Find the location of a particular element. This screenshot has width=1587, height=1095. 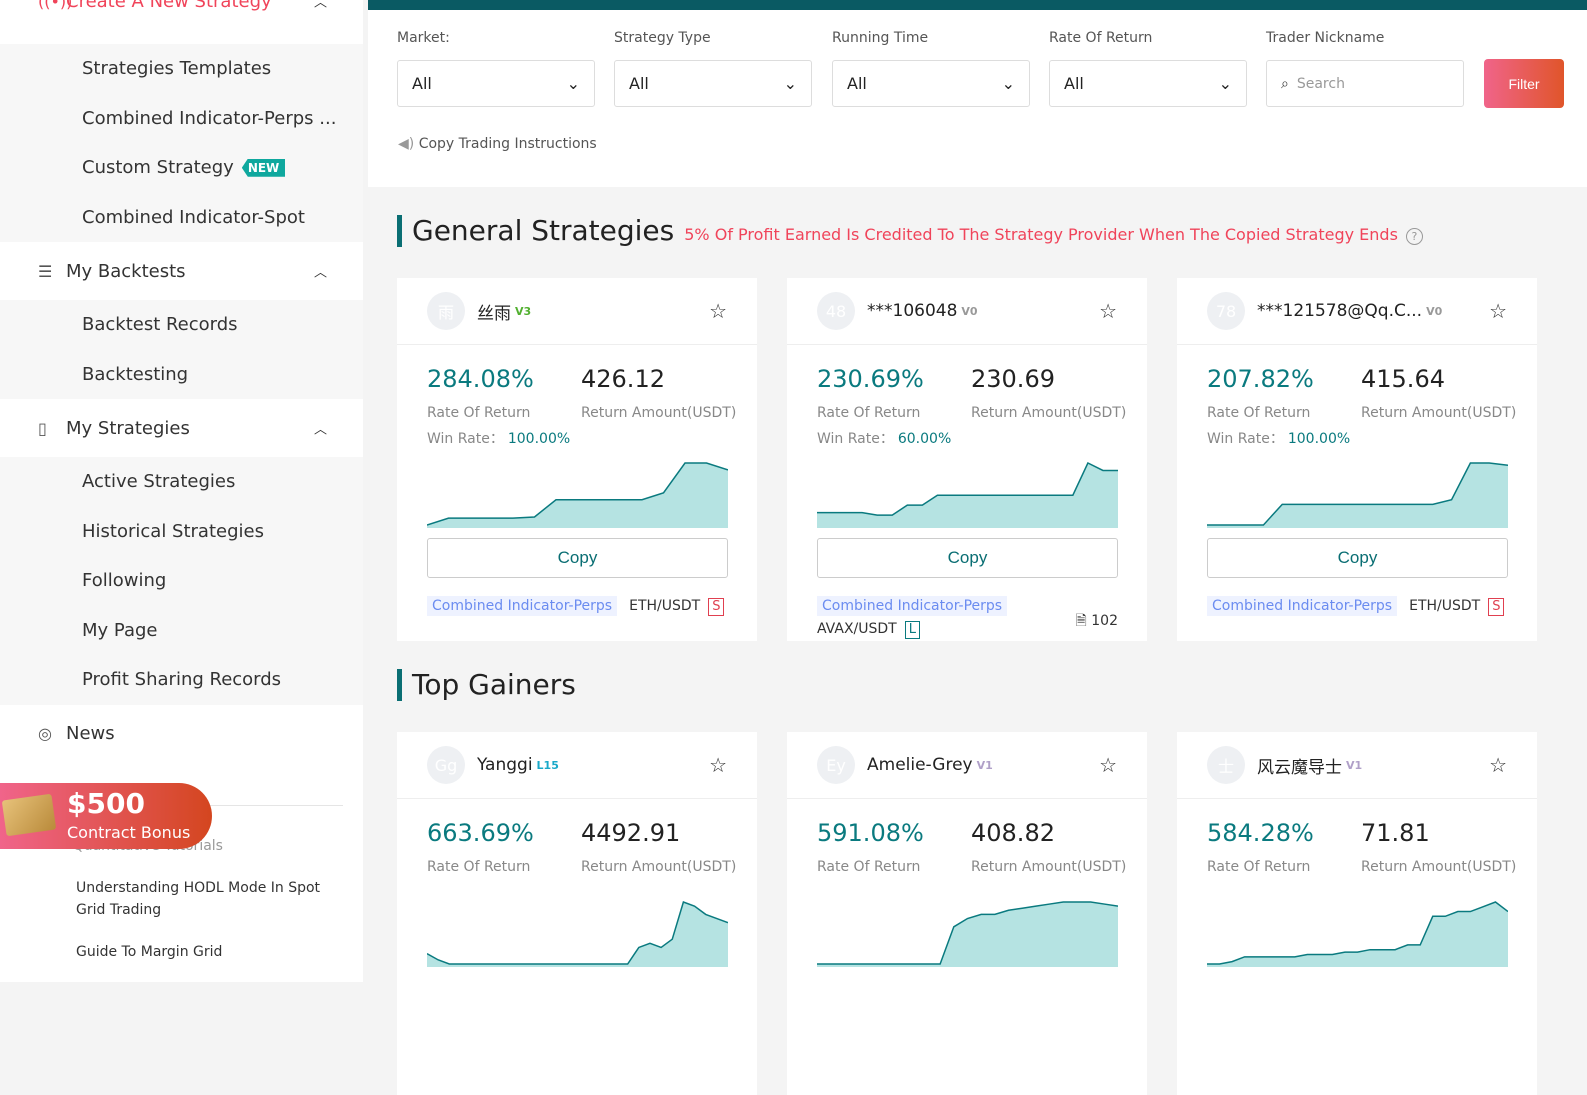

return-amount: 71.81 is located at coordinates (1395, 833).